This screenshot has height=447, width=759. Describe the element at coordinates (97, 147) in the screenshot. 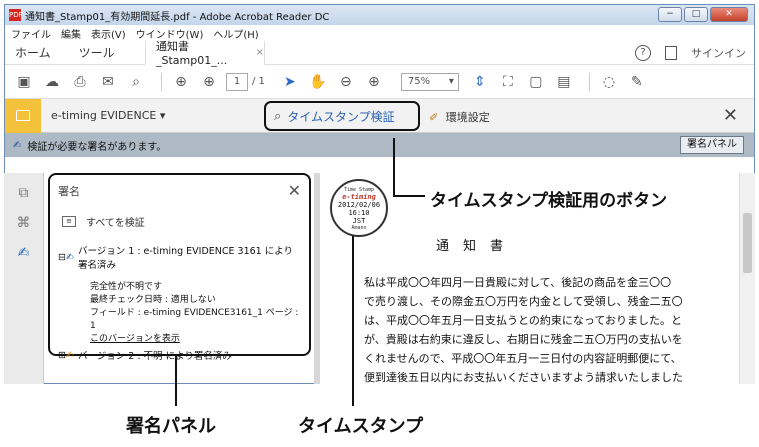

I see `signature-message: 検証が必要な署名があります。` at that location.